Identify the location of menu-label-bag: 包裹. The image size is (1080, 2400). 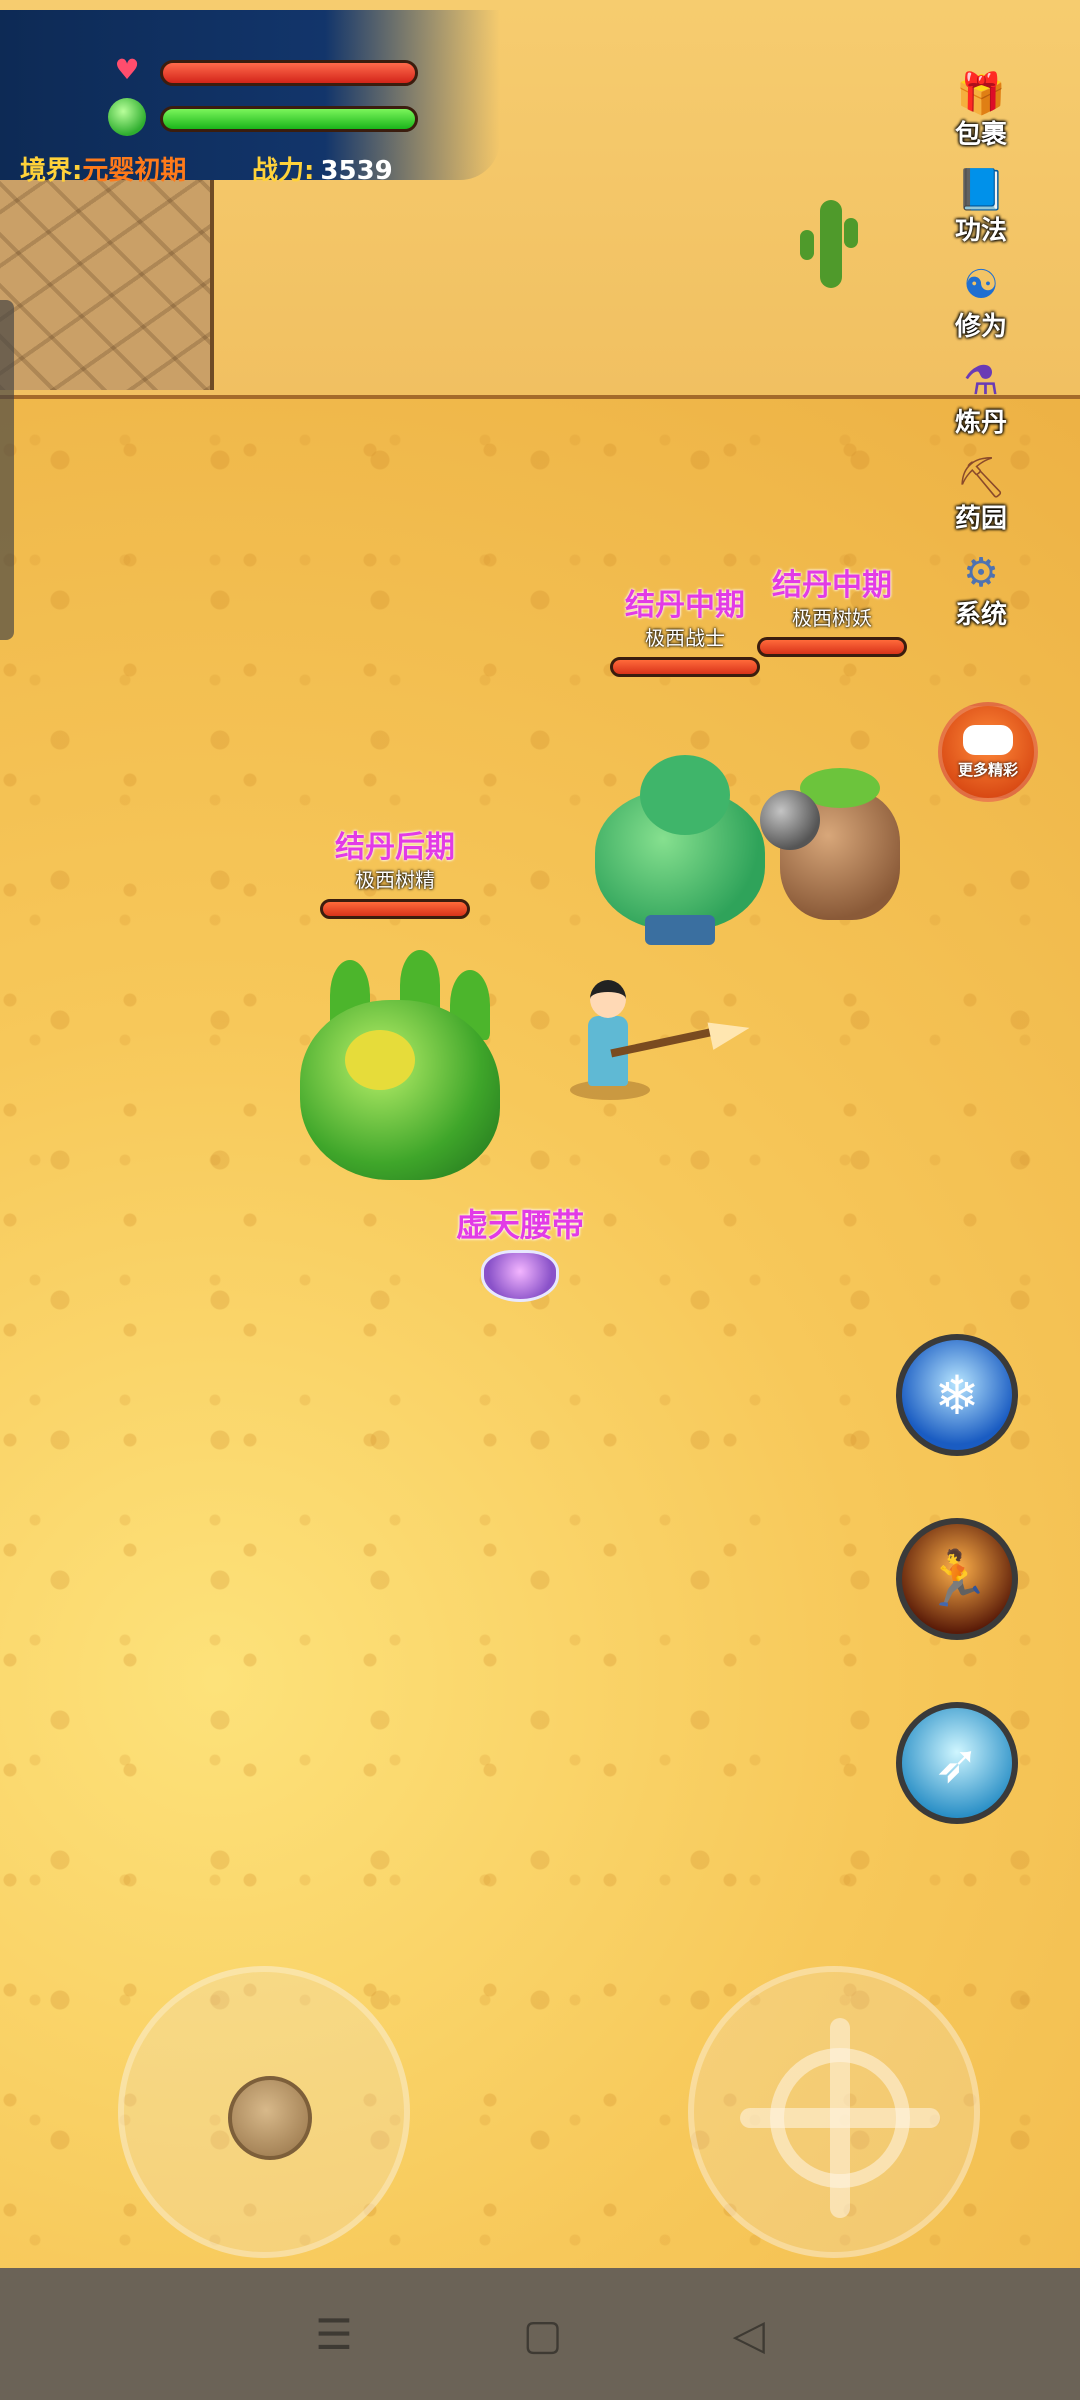
(980, 135).